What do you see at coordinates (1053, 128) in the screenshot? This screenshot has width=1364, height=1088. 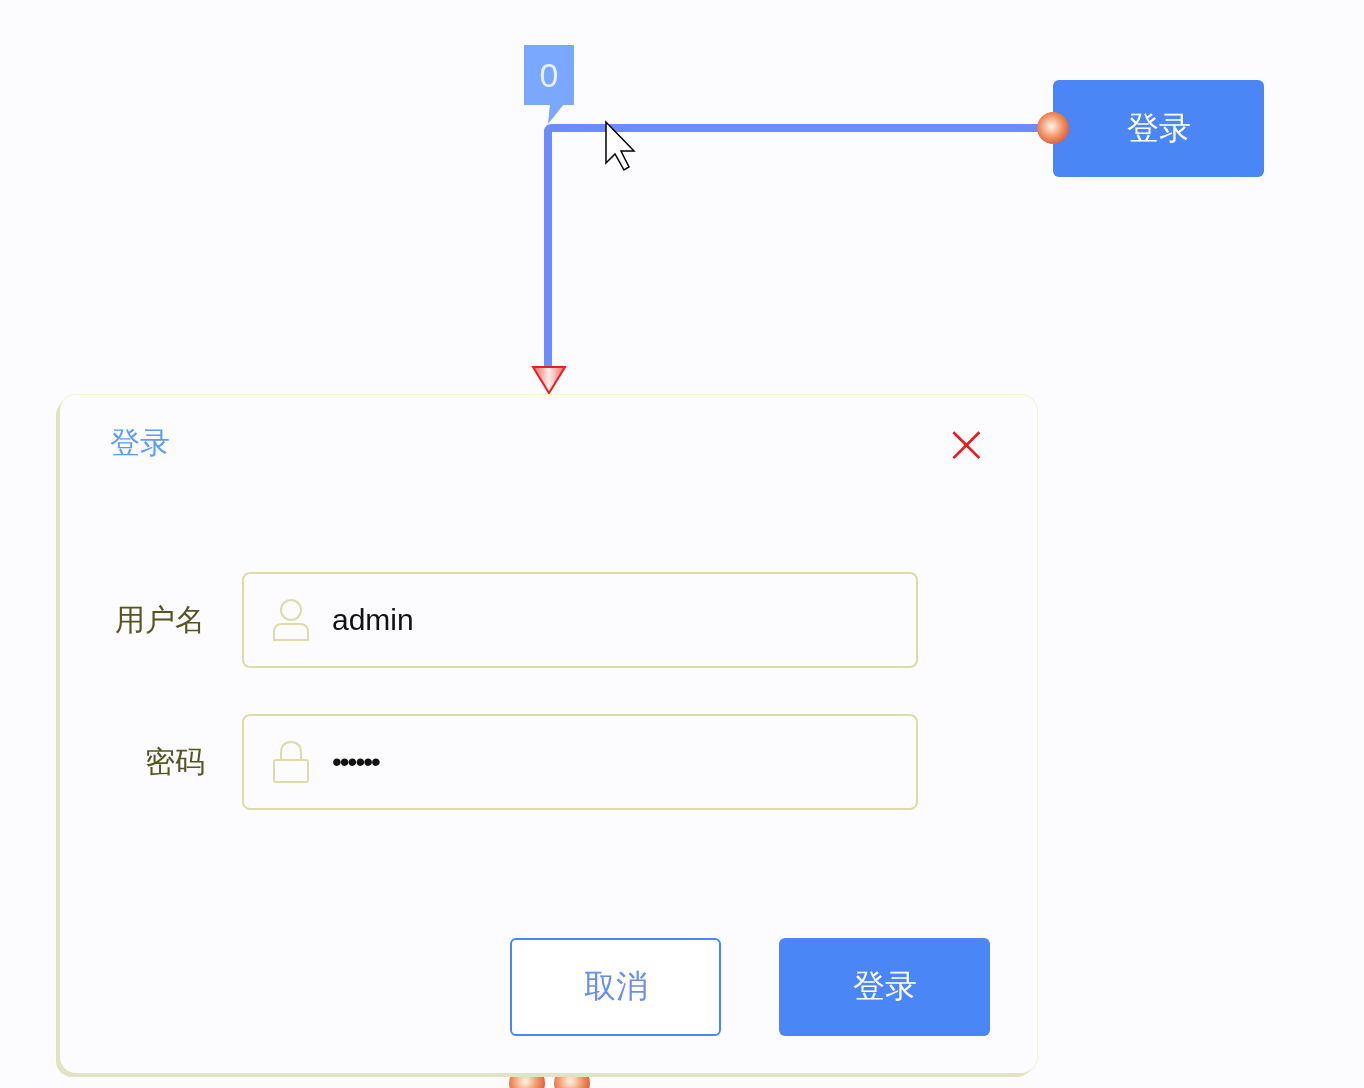 I see `connection-handle` at bounding box center [1053, 128].